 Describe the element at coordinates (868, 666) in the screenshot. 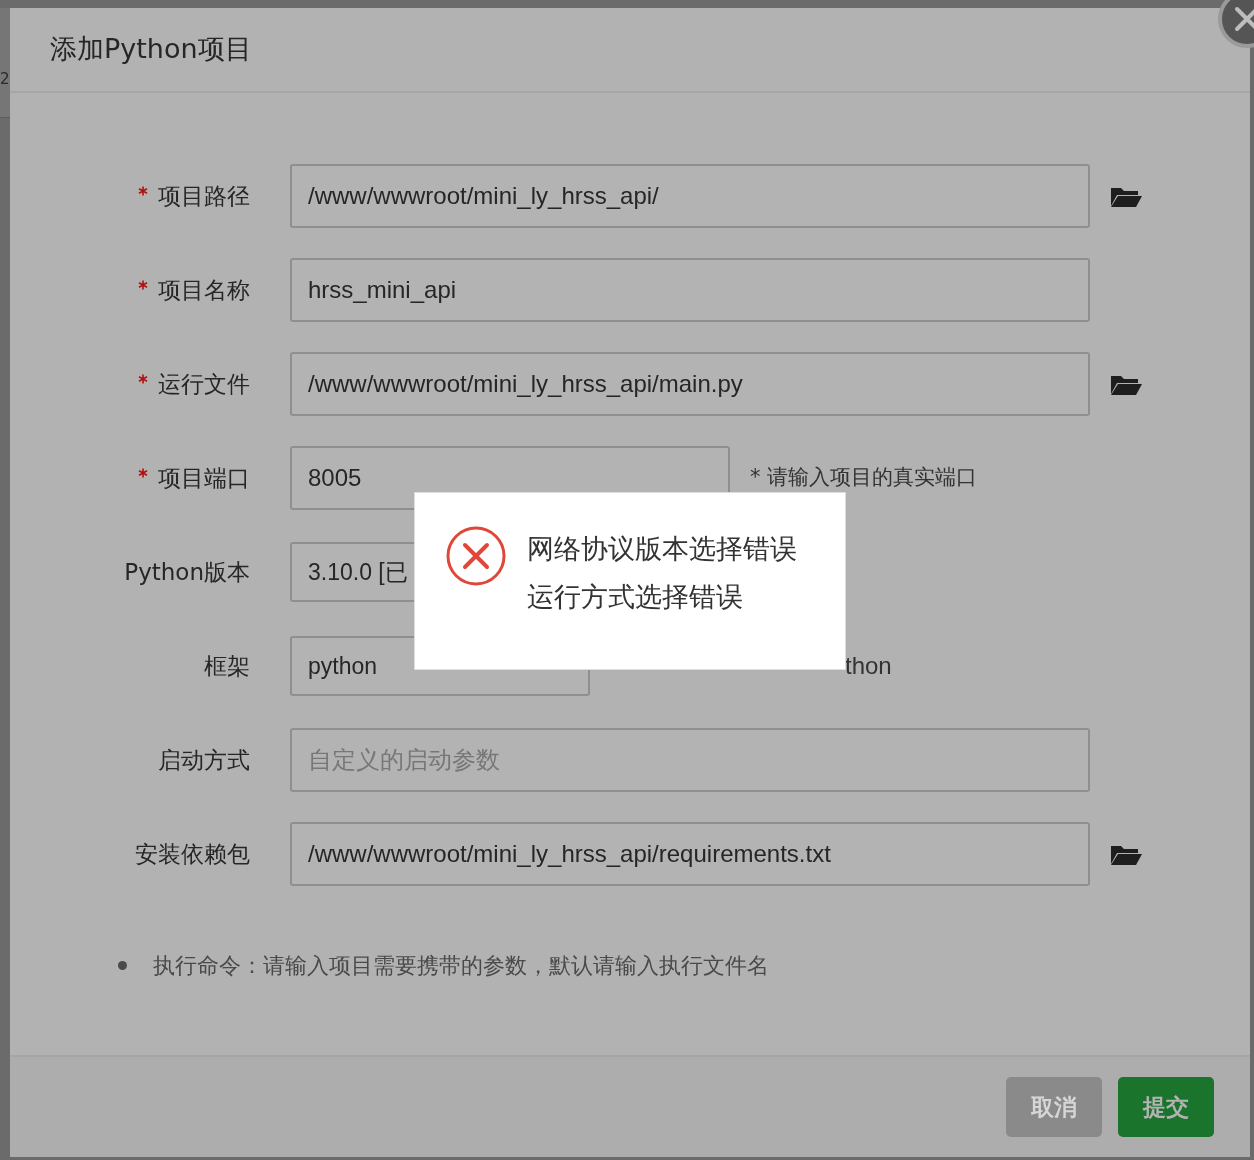

I see `hint-text: thon` at that location.